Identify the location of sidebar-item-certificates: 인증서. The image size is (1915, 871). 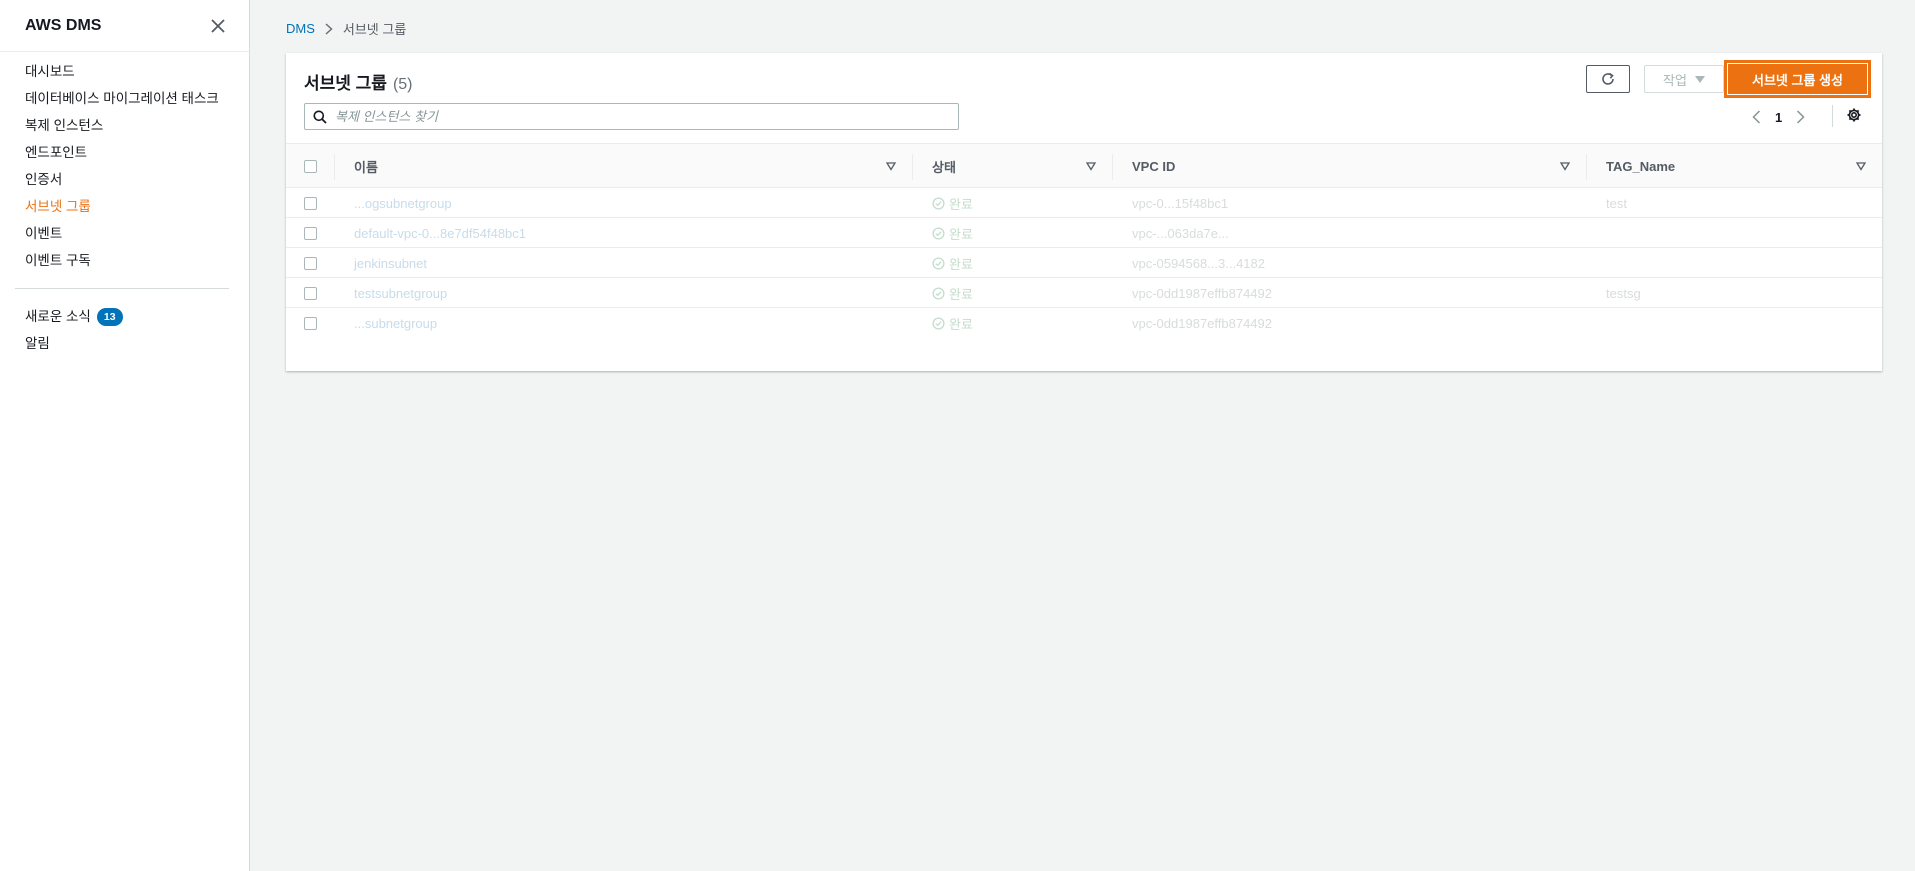
(124, 179).